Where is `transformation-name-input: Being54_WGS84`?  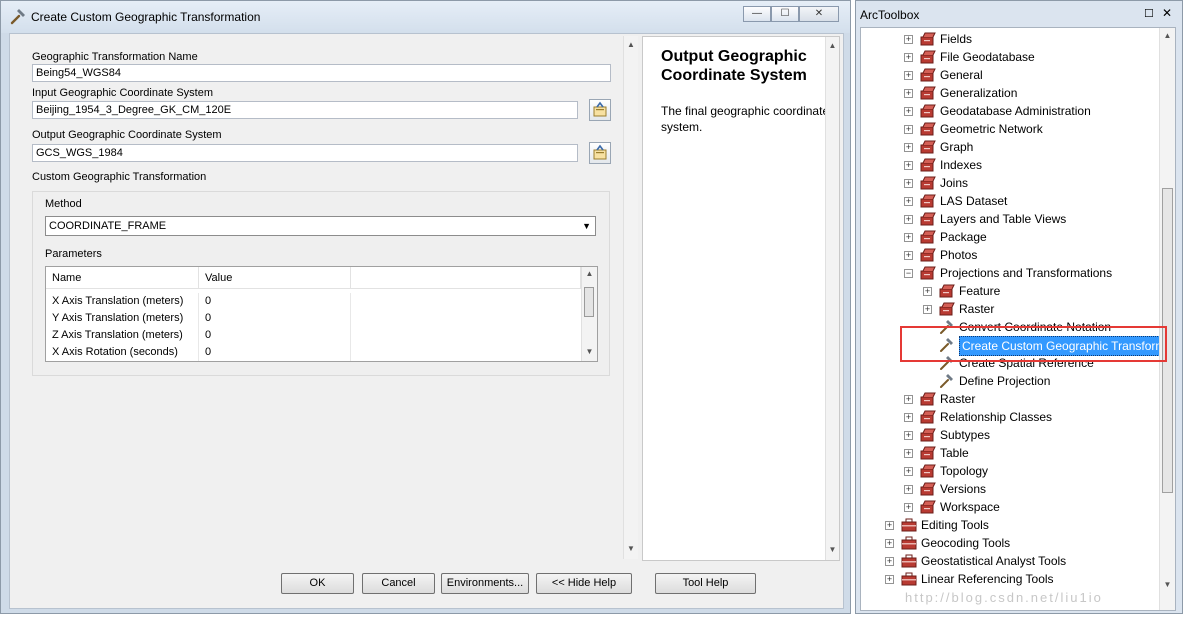 transformation-name-input: Being54_WGS84 is located at coordinates (321, 73).